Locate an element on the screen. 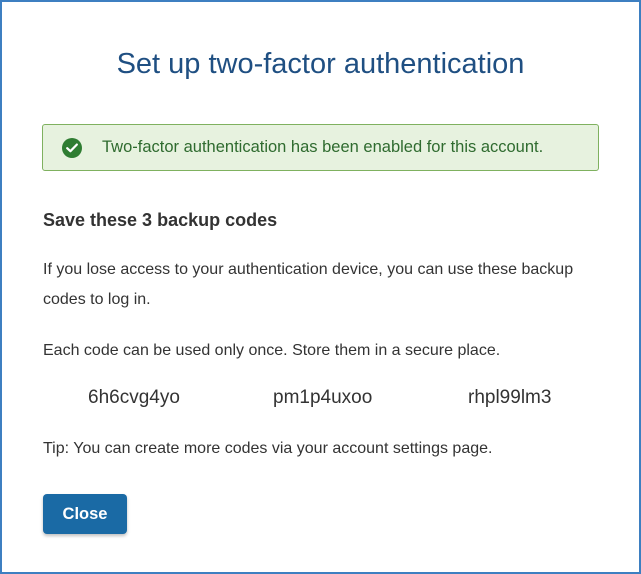  dialog-title: Set up two-factor authentication is located at coordinates (320, 64).